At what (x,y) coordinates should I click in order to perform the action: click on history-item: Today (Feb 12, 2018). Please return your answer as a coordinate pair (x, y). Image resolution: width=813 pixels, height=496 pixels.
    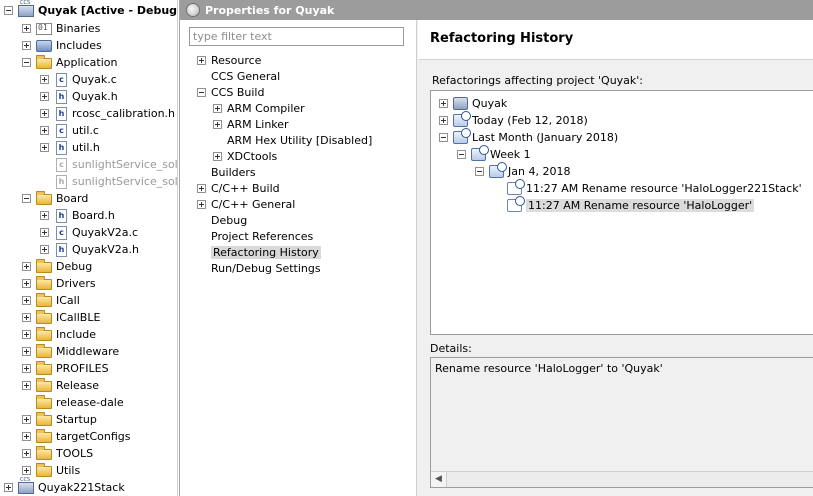
    Looking at the image, I should click on (513, 120).